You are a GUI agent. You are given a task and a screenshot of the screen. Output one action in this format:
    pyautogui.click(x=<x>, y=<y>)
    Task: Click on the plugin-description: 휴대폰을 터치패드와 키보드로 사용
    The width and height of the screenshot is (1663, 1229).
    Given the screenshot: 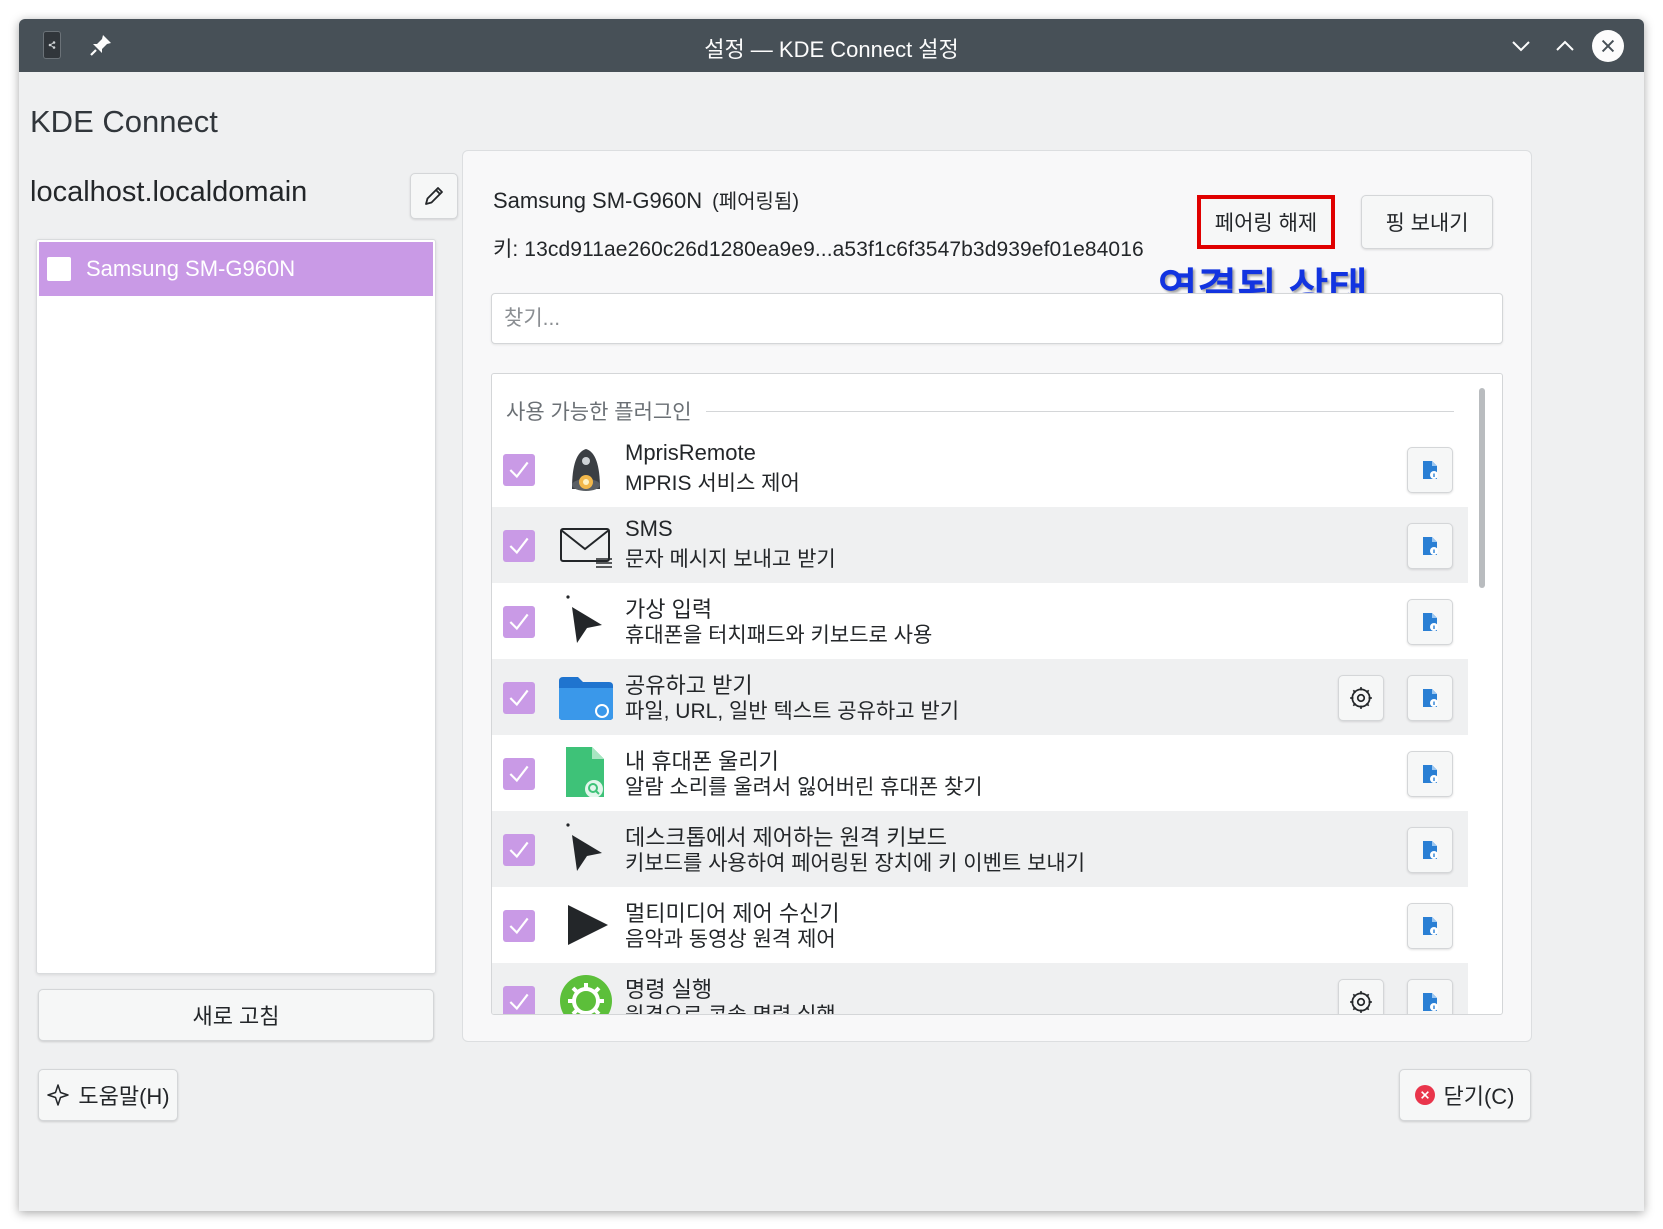 What is the action you would take?
    pyautogui.click(x=779, y=635)
    